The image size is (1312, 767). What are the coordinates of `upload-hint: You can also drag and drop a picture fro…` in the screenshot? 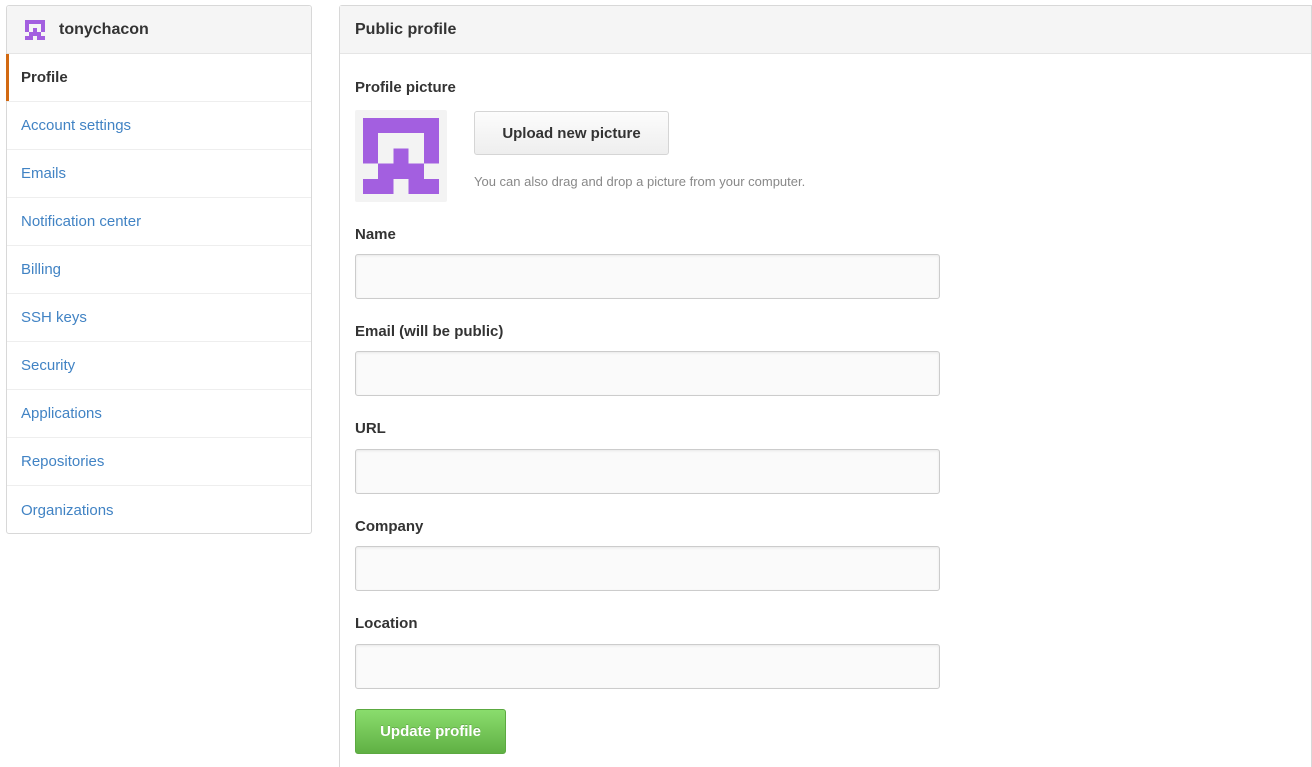 It's located at (640, 181).